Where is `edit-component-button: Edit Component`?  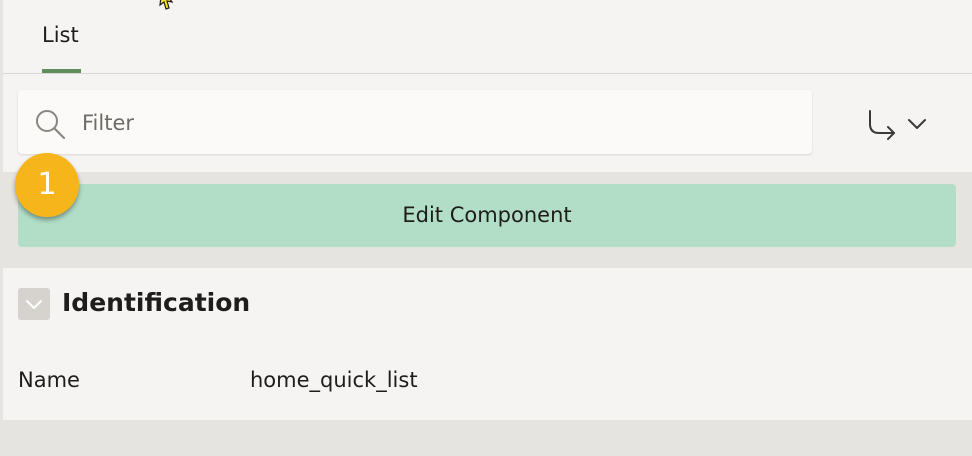 edit-component-button: Edit Component is located at coordinates (487, 215).